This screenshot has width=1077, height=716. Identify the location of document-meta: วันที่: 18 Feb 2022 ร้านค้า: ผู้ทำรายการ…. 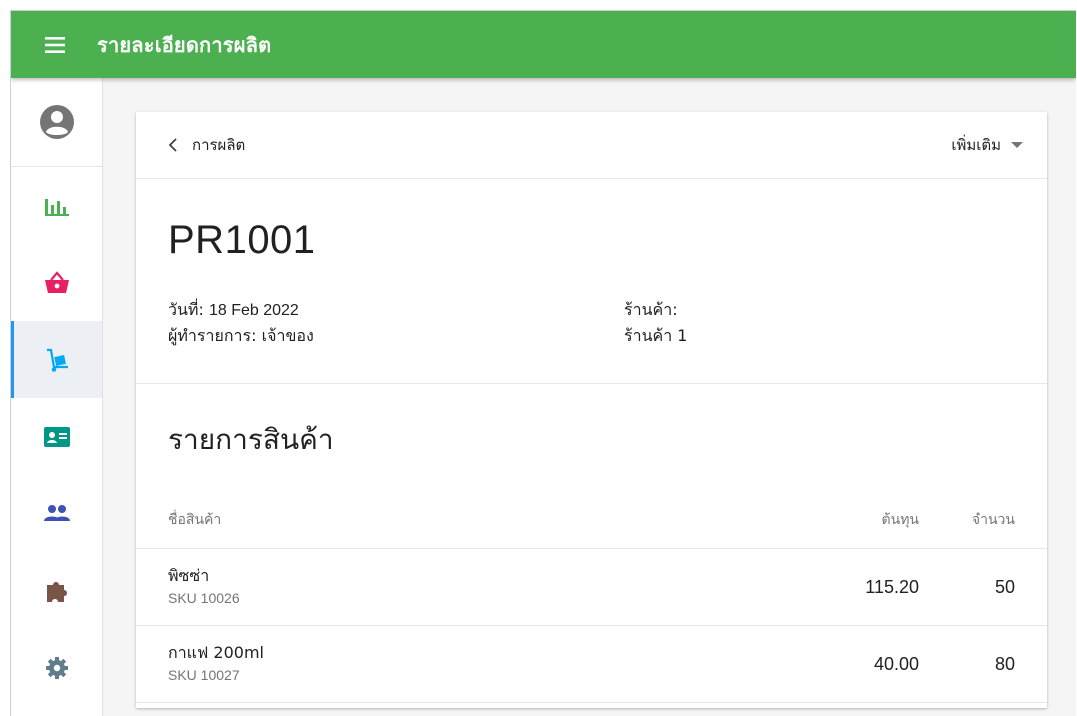
(588, 322).